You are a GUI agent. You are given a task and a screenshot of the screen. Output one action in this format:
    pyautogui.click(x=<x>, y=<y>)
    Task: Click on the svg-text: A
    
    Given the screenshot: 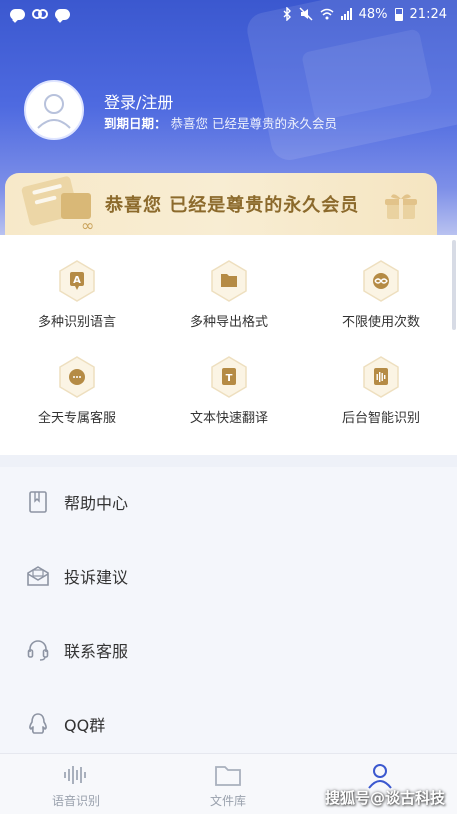 What is the action you would take?
    pyautogui.click(x=77, y=280)
    